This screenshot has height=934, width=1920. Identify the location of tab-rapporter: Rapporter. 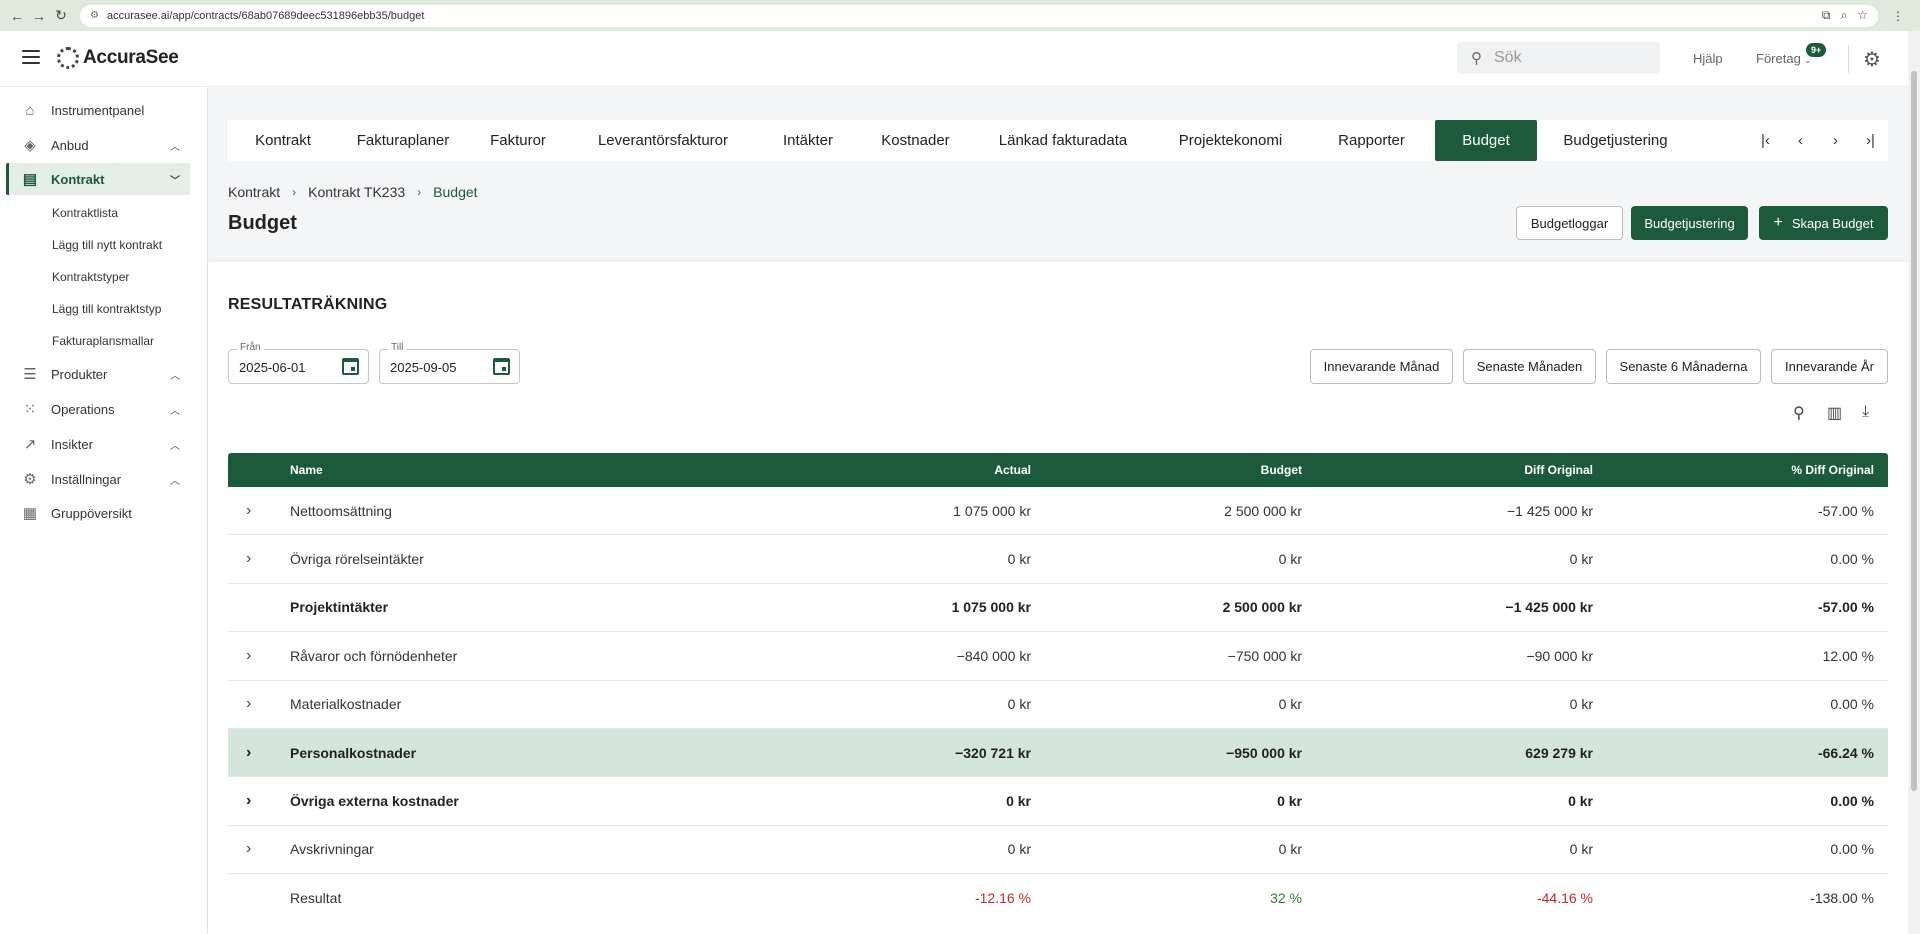
(1371, 140).